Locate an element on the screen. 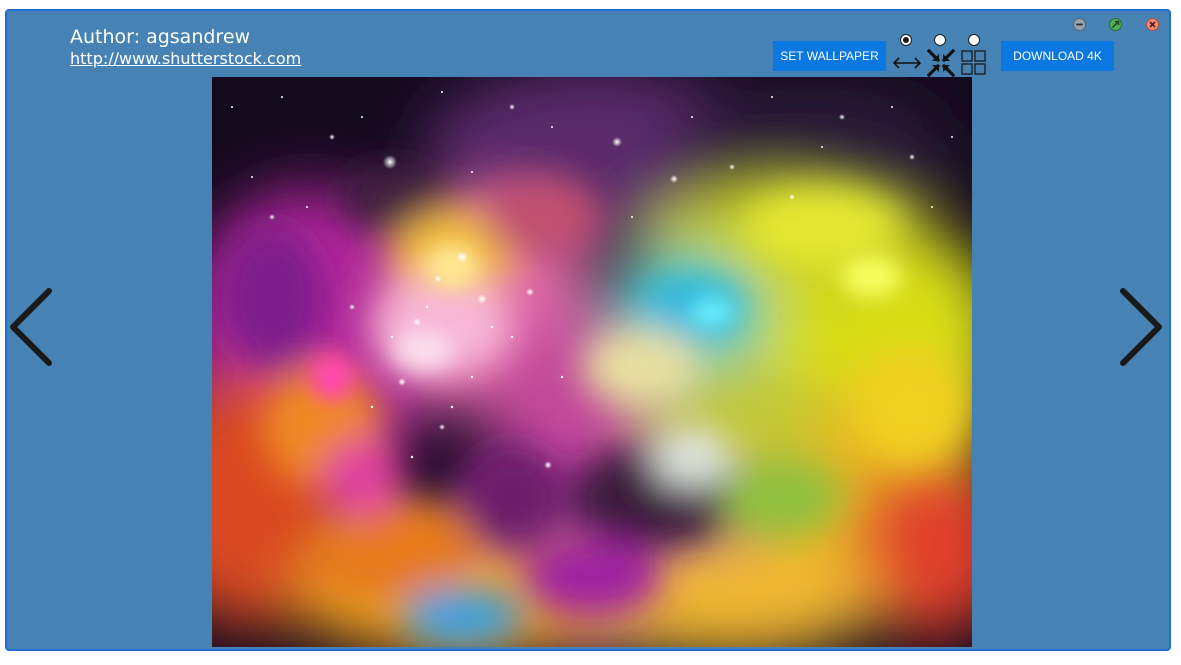 This screenshot has height=665, width=1181. stretch-horizontal-icon is located at coordinates (907, 63).